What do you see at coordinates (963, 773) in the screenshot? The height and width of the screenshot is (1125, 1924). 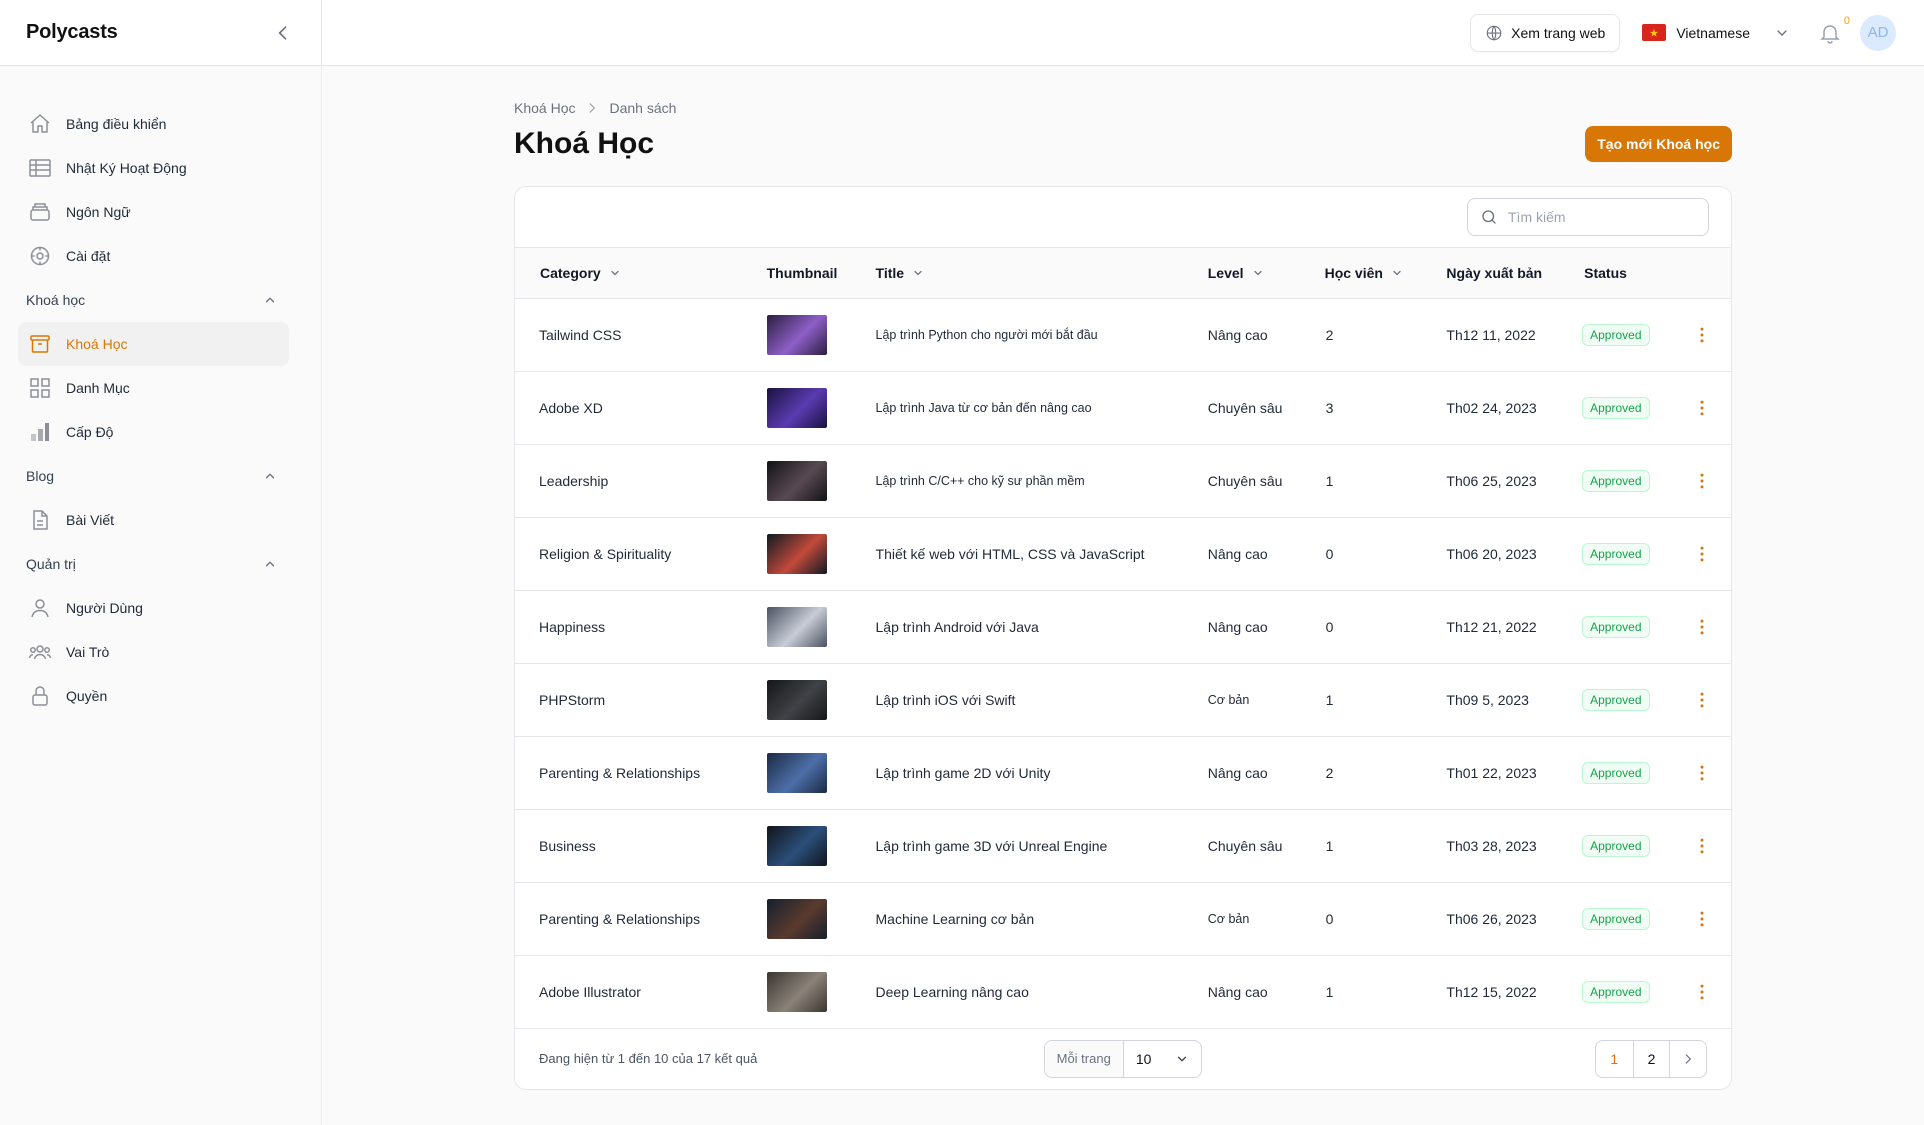 I see `course-title: Lập trình game 2D với Unity` at bounding box center [963, 773].